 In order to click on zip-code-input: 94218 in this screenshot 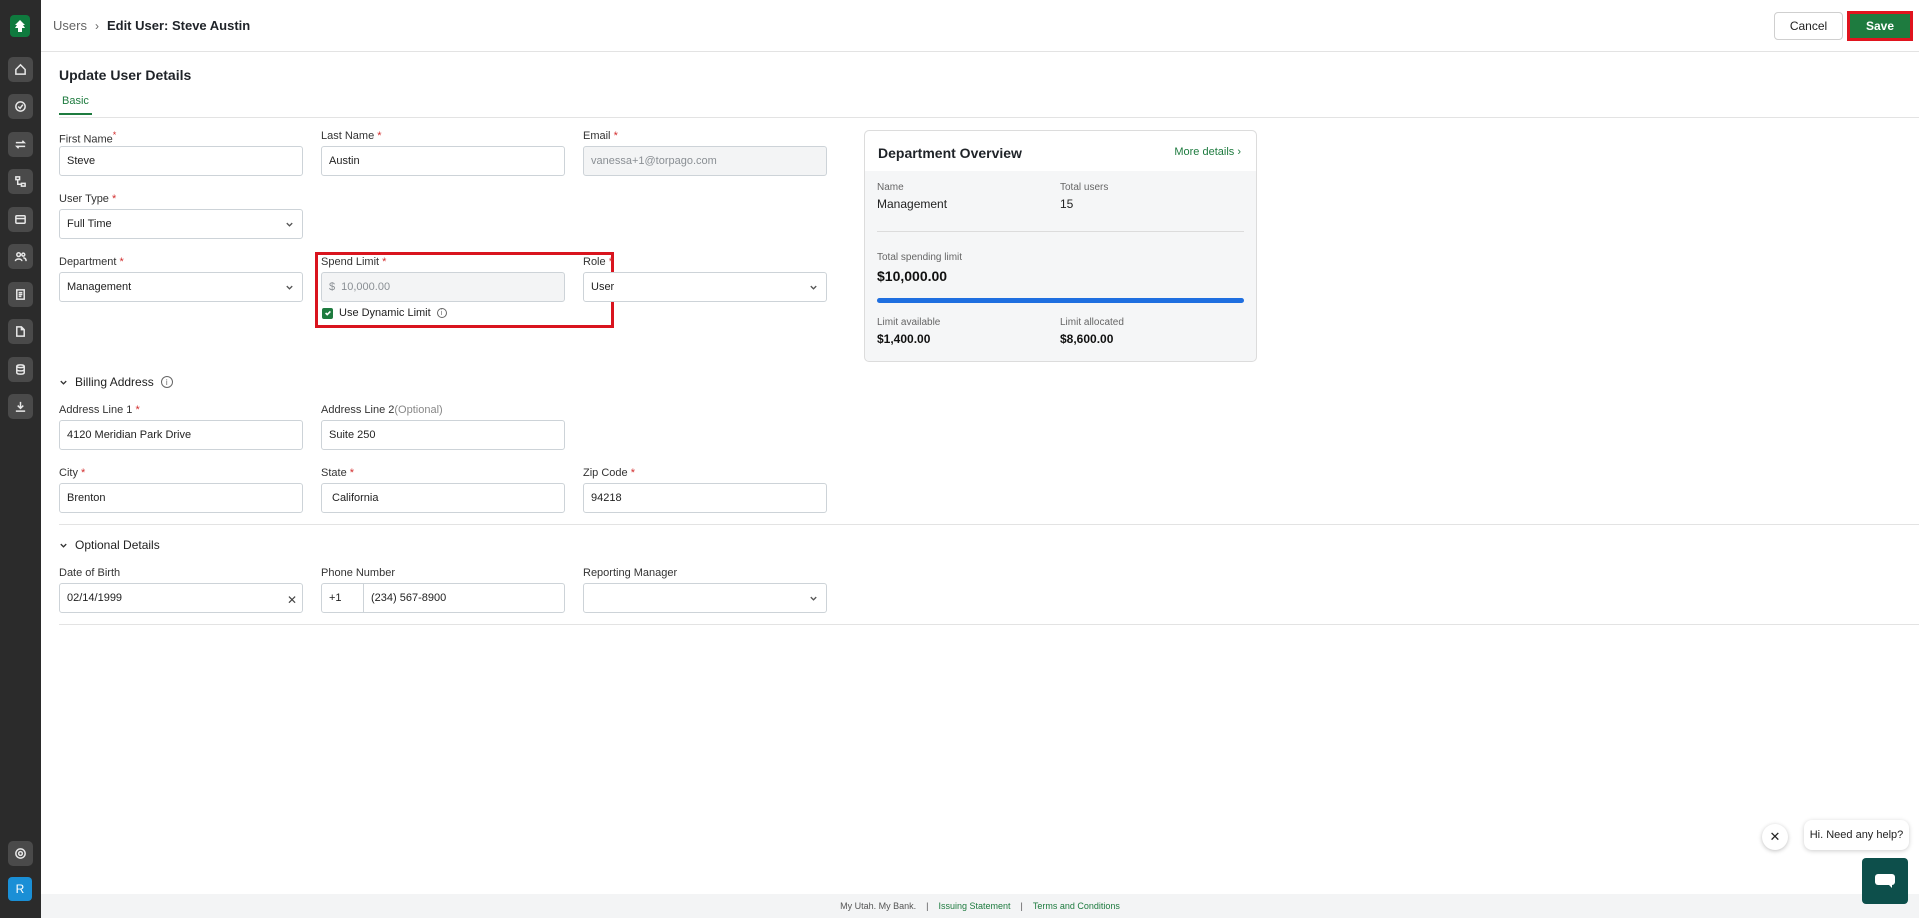, I will do `click(705, 498)`.